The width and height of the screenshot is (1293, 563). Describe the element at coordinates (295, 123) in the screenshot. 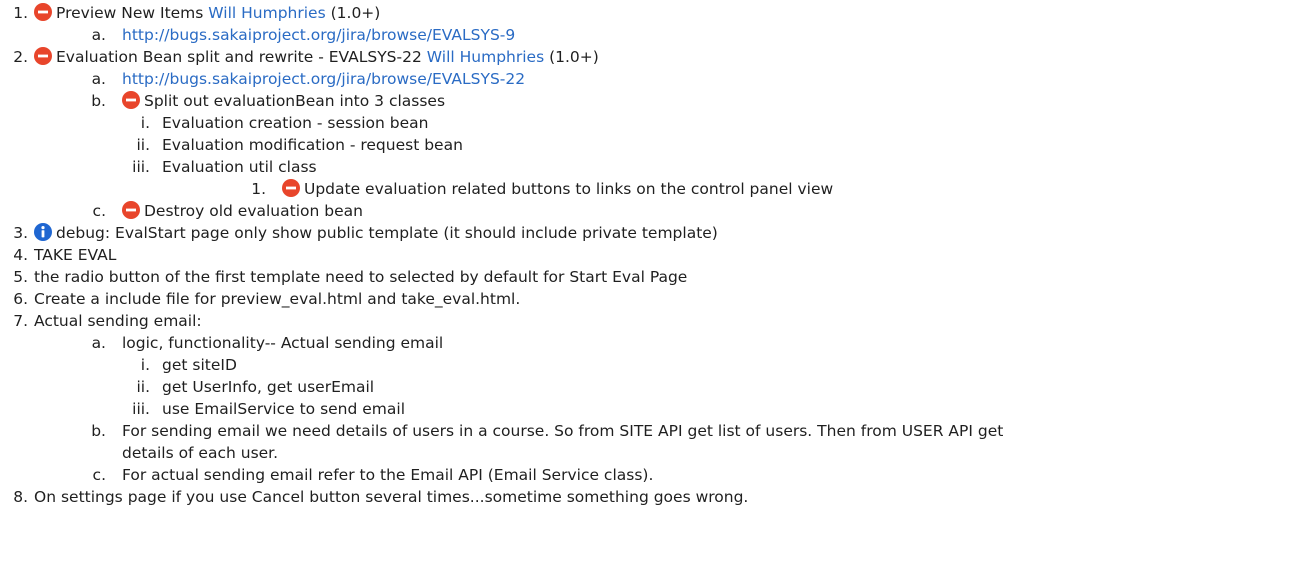

I see `item-text: Evaluation creation - session bean` at that location.